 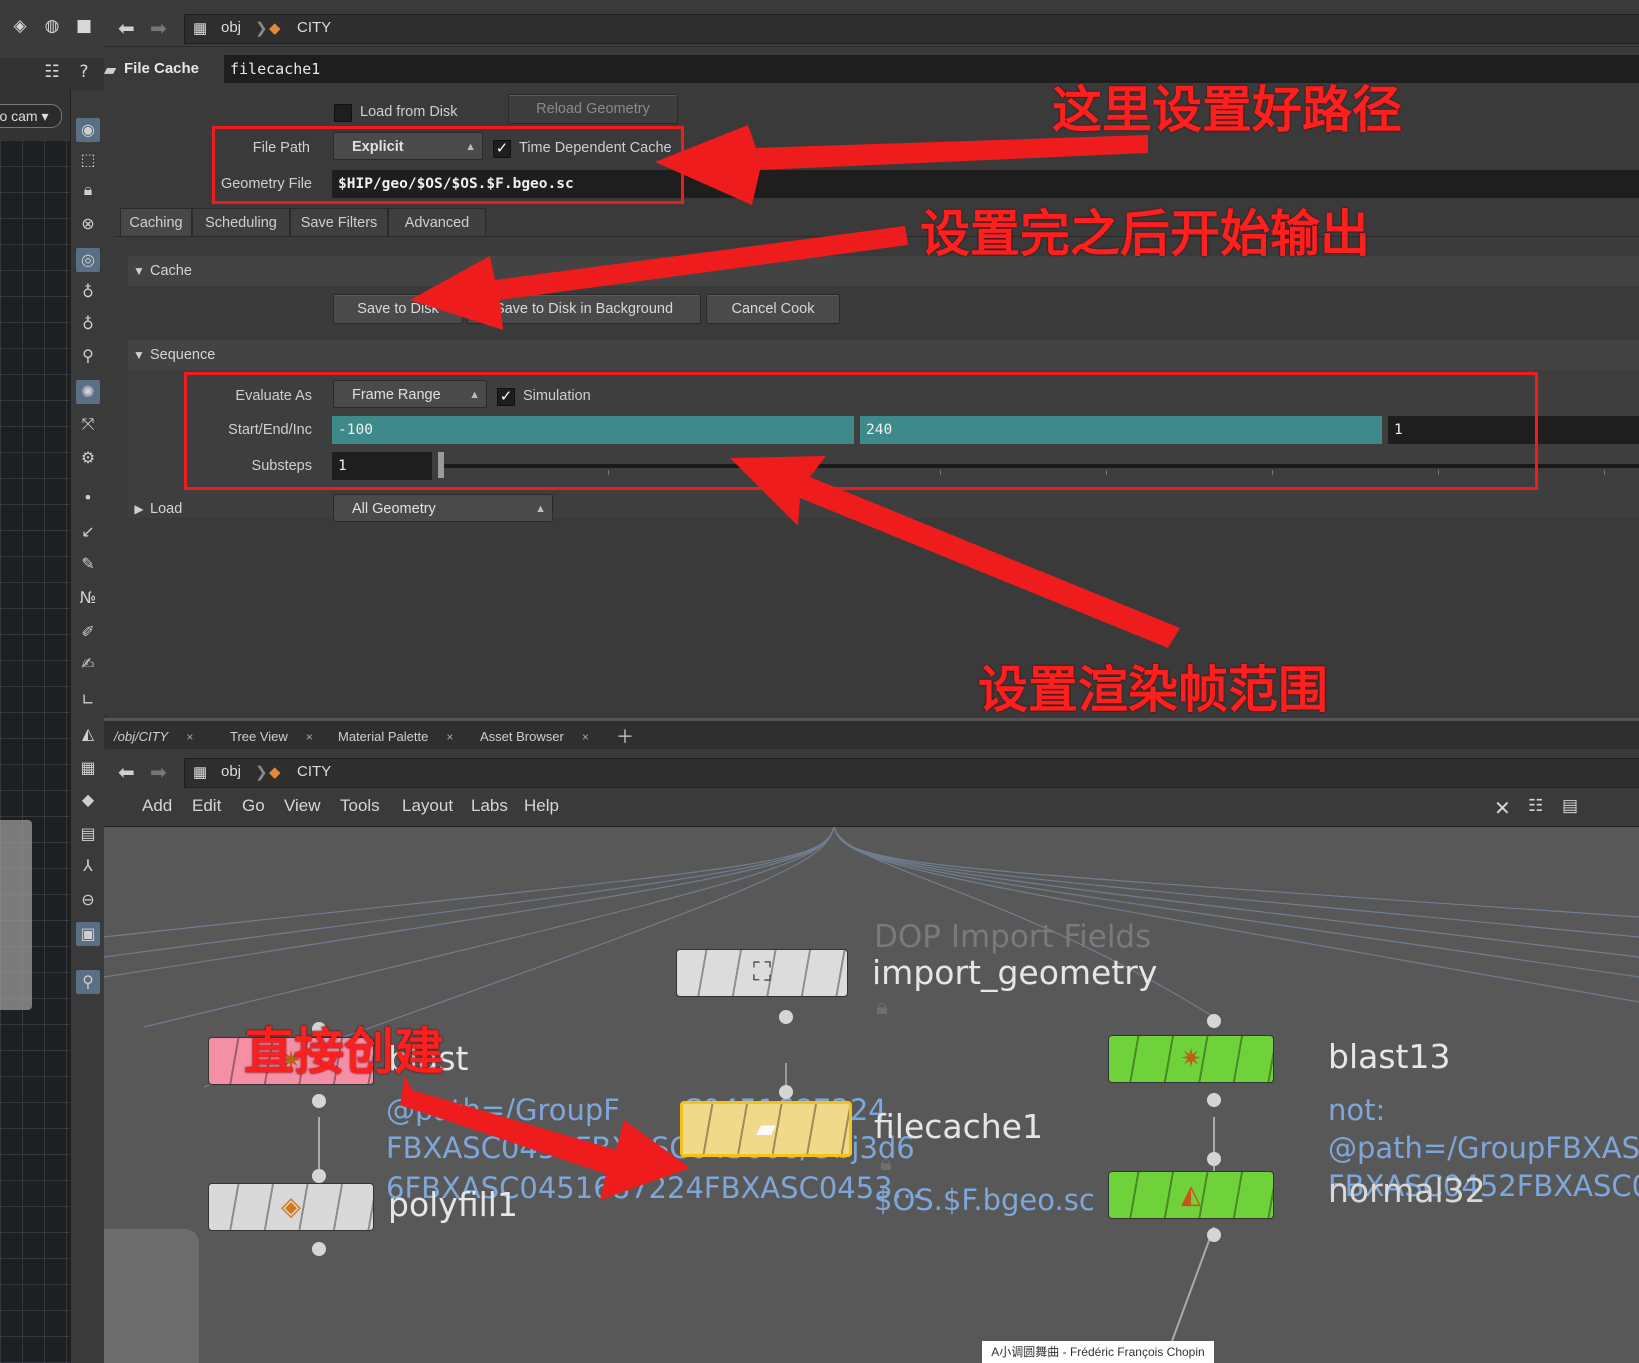 I want to click on view-tool-icon: ◉, so click(x=88, y=130).